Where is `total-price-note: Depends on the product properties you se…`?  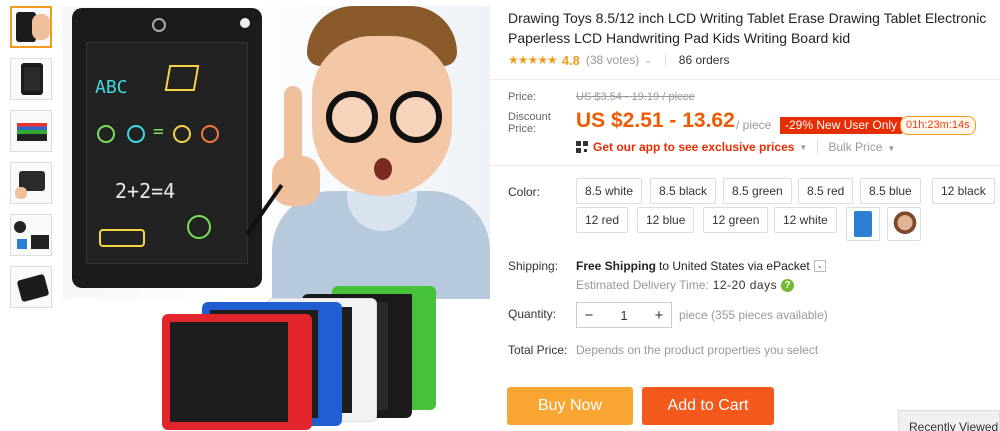 total-price-note: Depends on the product properties you se… is located at coordinates (697, 350).